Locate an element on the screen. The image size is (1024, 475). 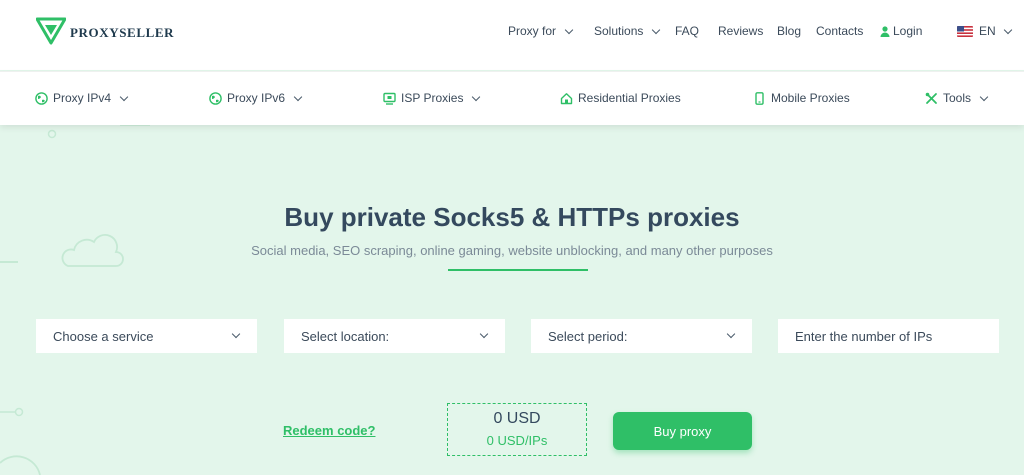
product-nav-item-residential: Residential Proxies is located at coordinates (620, 98).